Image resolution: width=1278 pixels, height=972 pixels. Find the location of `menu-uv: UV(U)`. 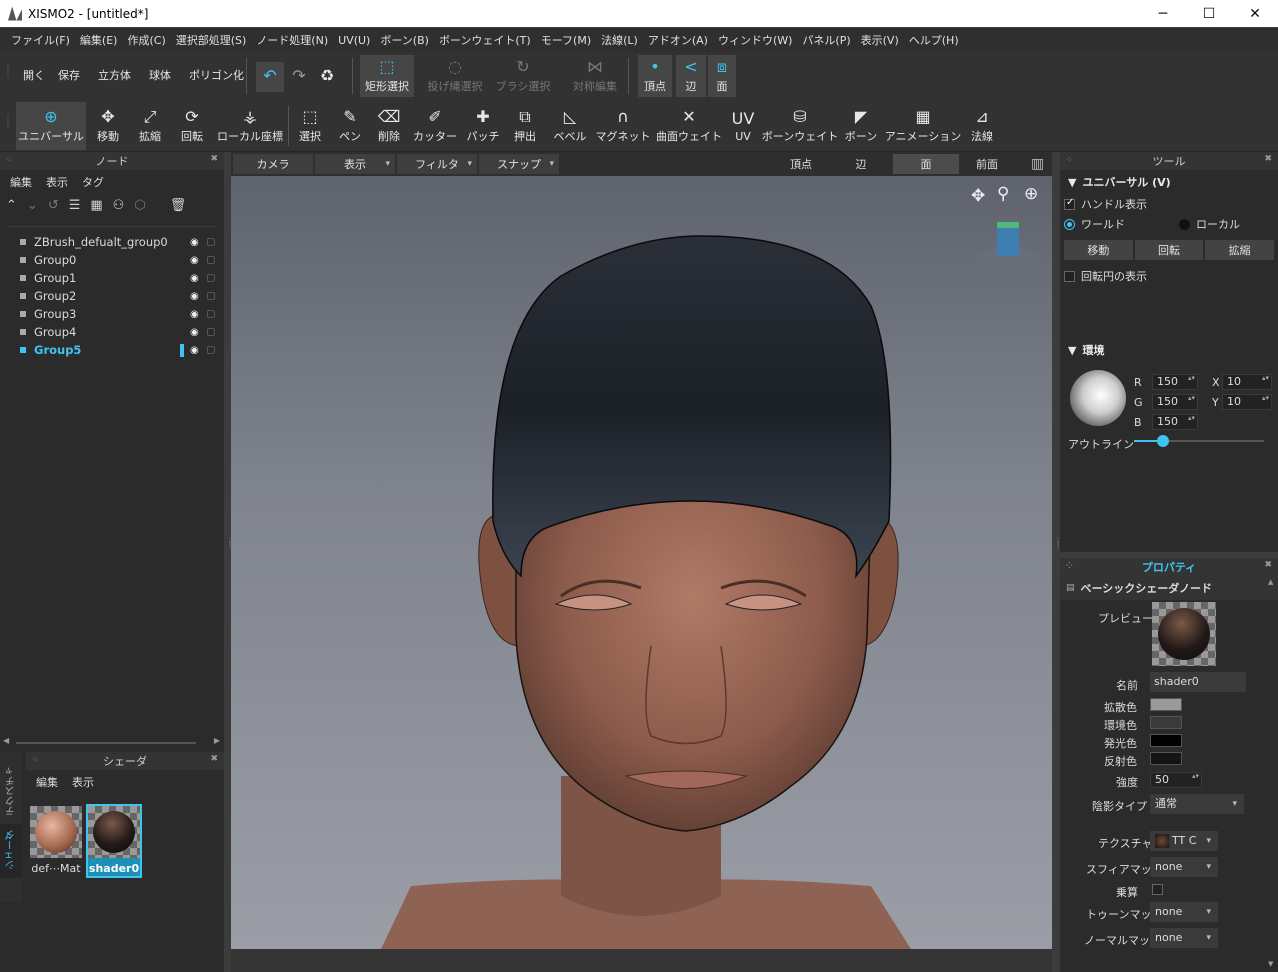

menu-uv: UV(U) is located at coordinates (354, 40).